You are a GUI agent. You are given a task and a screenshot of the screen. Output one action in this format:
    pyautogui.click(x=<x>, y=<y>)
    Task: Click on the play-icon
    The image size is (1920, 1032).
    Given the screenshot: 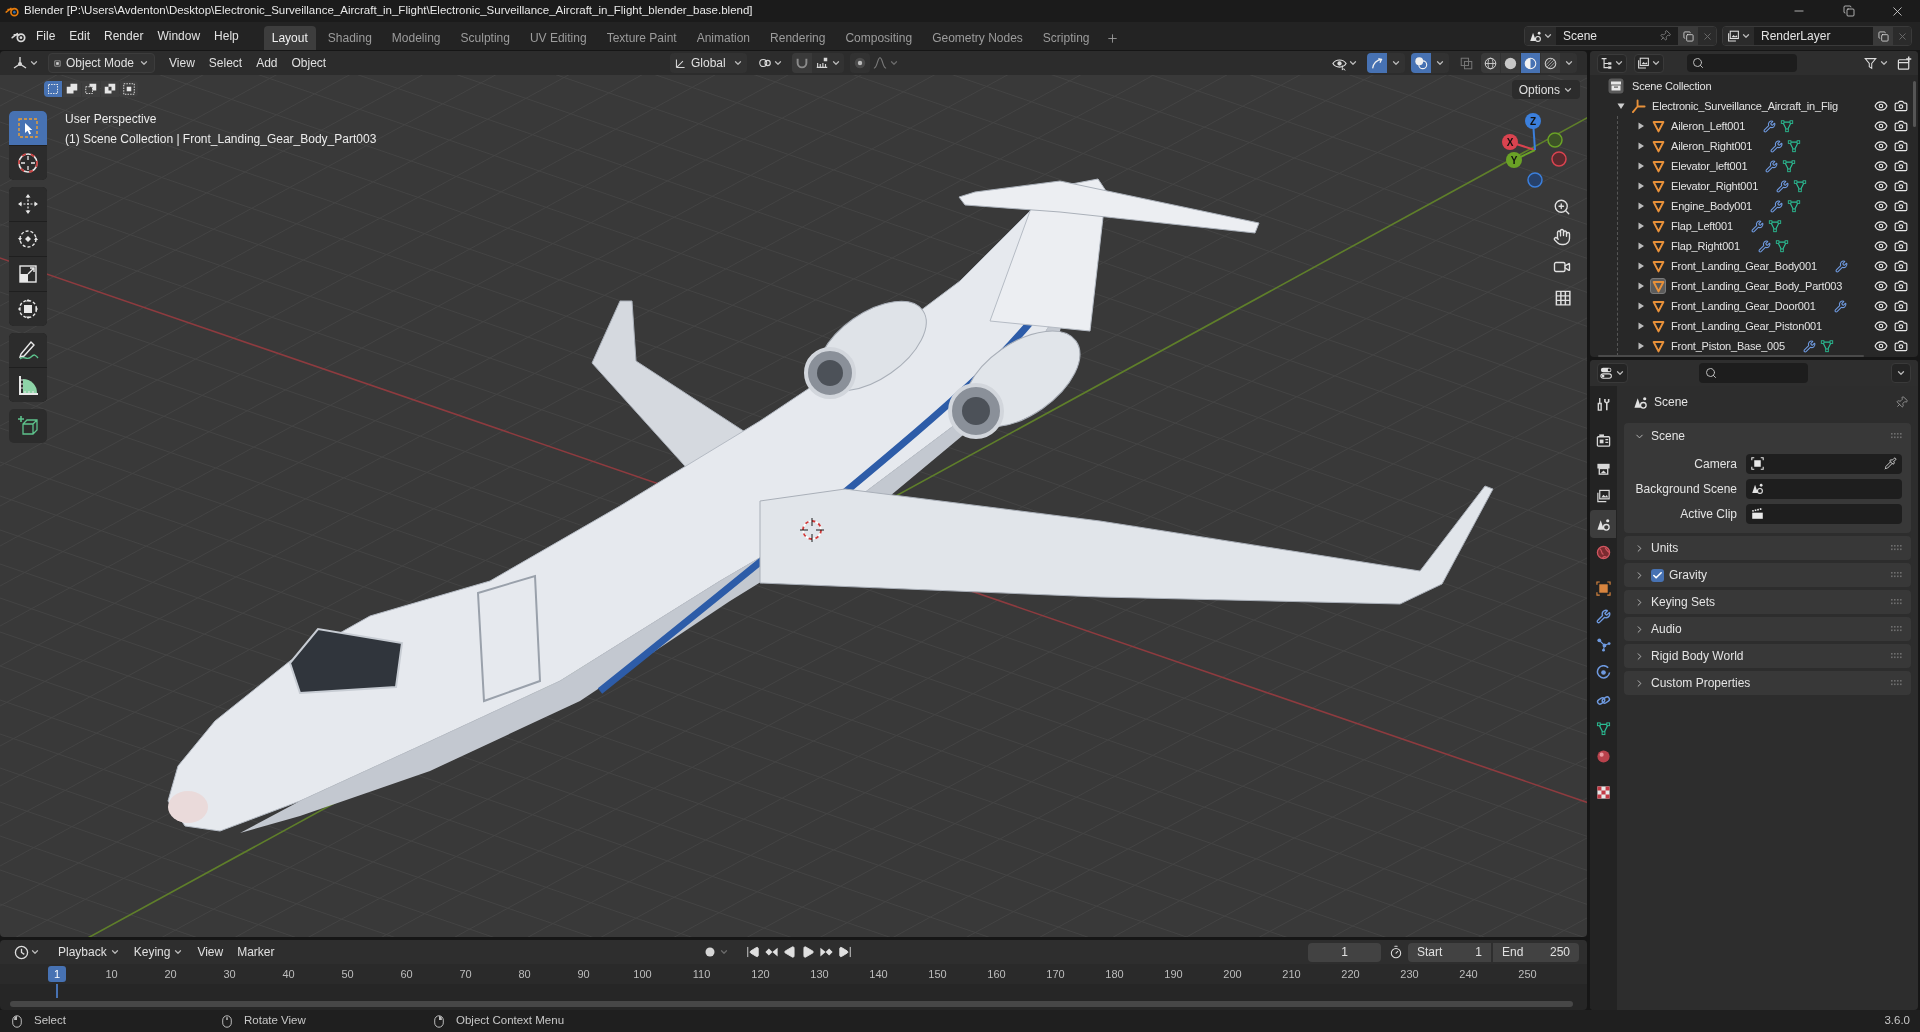 What is the action you would take?
    pyautogui.click(x=808, y=952)
    